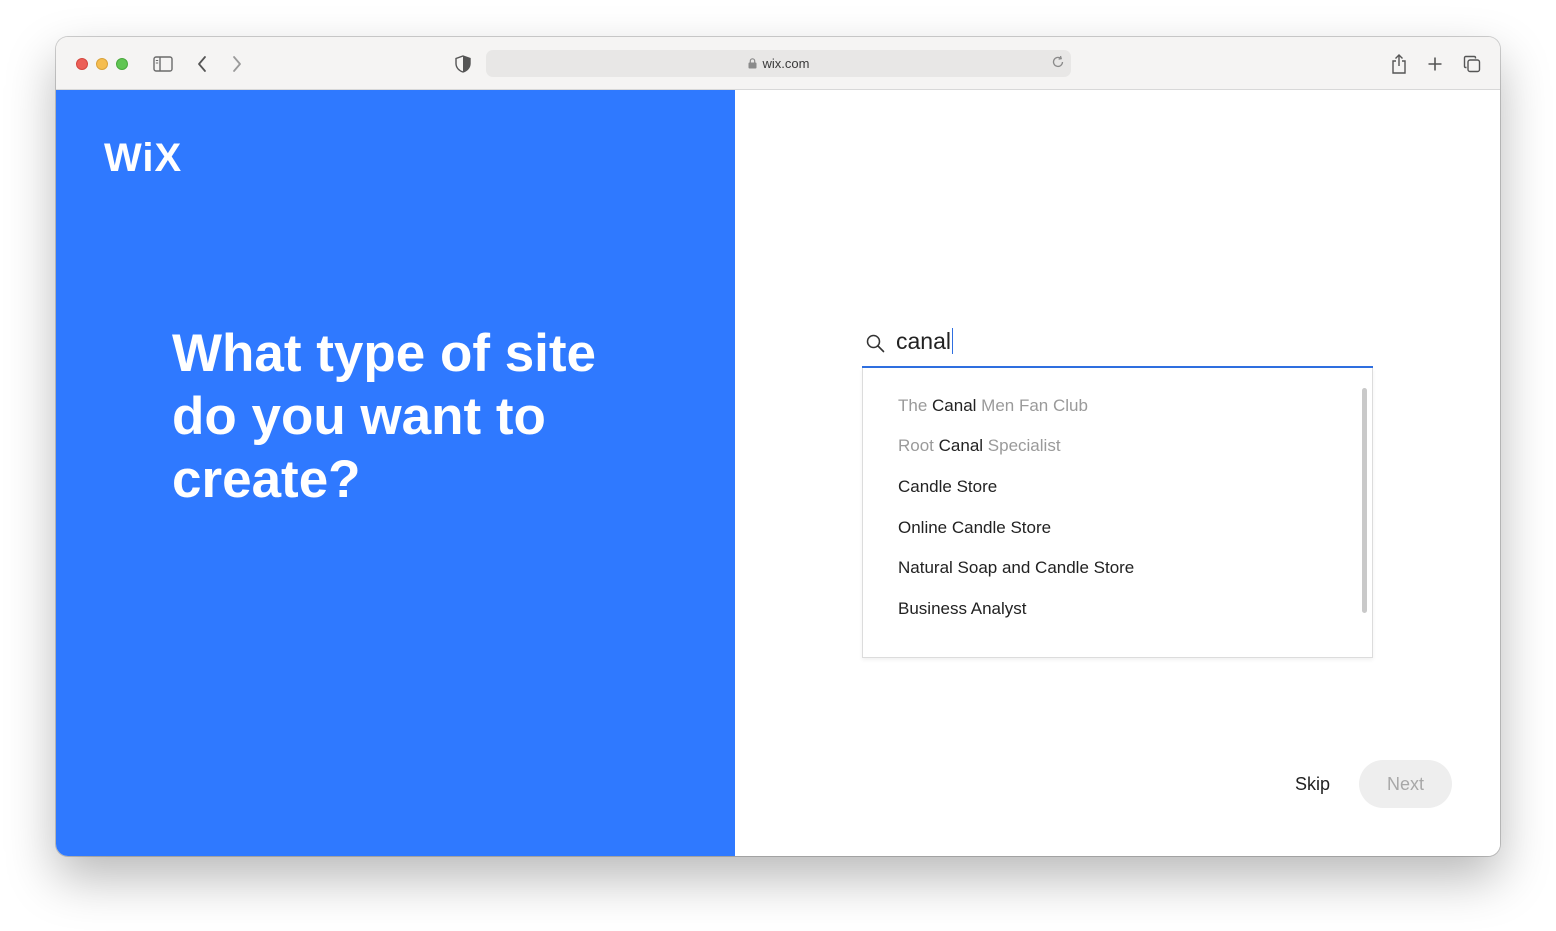 Image resolution: width=1556 pixels, height=931 pixels. I want to click on suggestion-item: Business Analyst, so click(962, 609).